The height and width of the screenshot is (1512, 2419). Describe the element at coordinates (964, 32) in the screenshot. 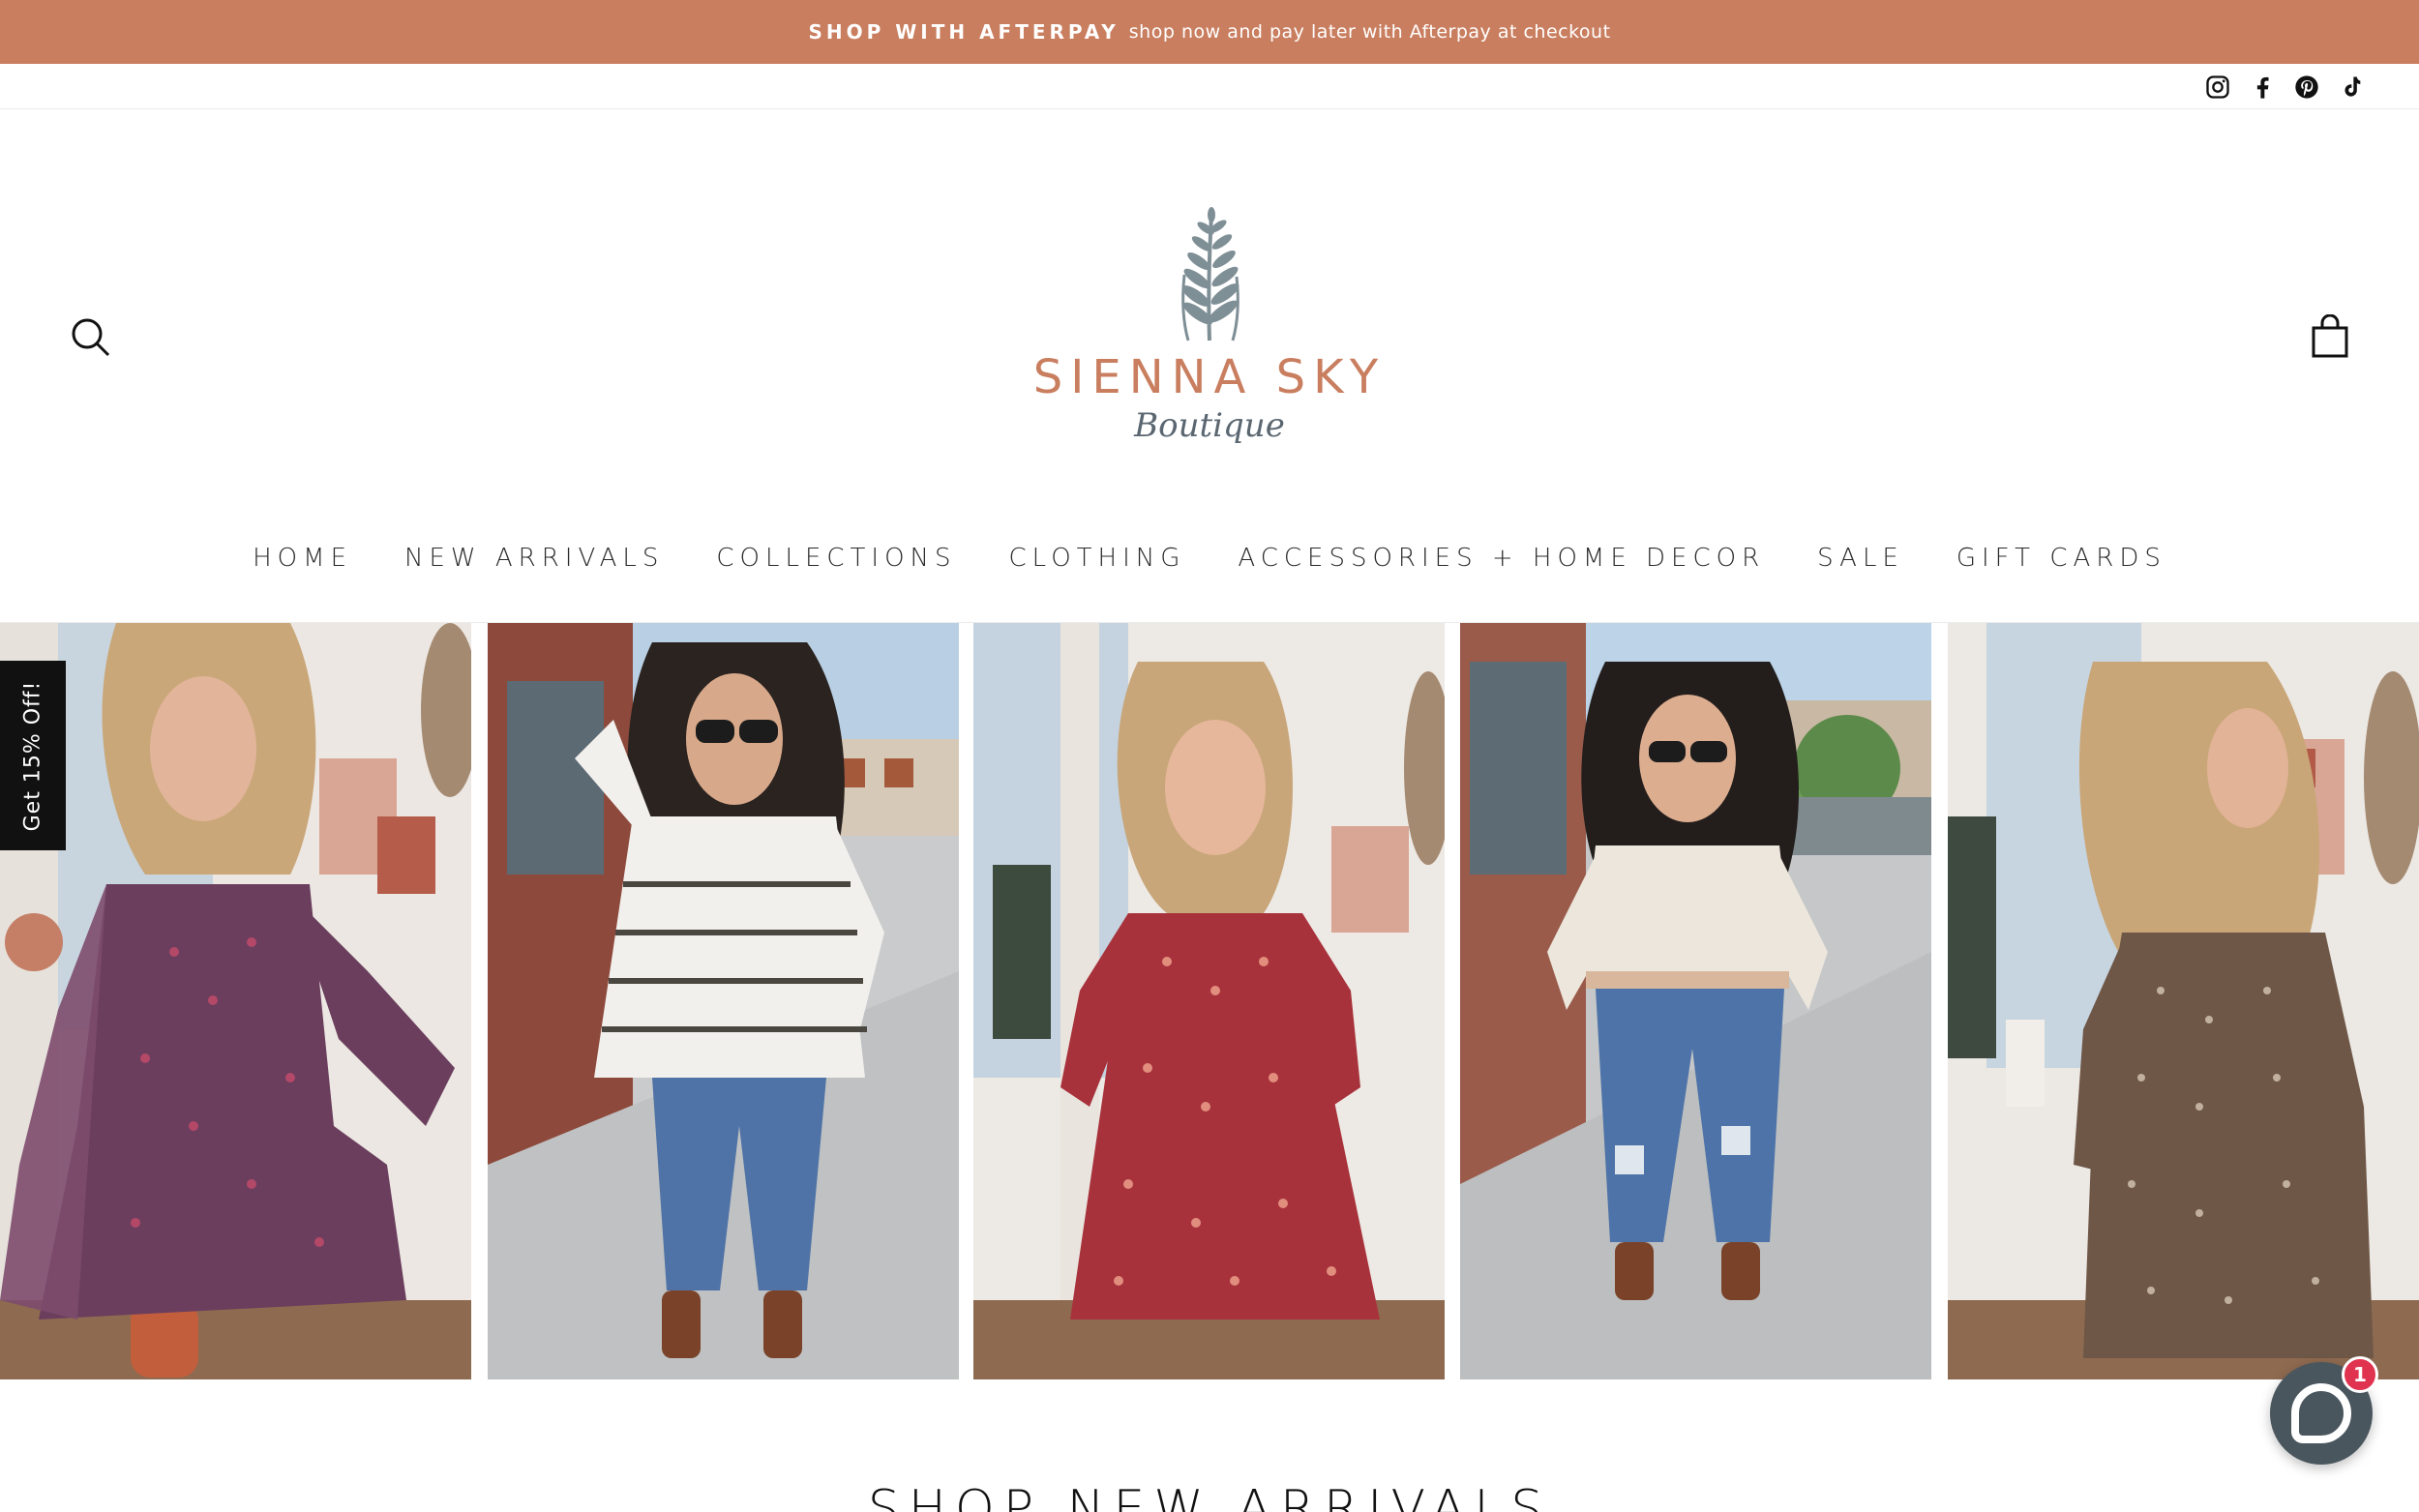

I see `announcement-strong: SHOP WITH AFTERPAY` at that location.